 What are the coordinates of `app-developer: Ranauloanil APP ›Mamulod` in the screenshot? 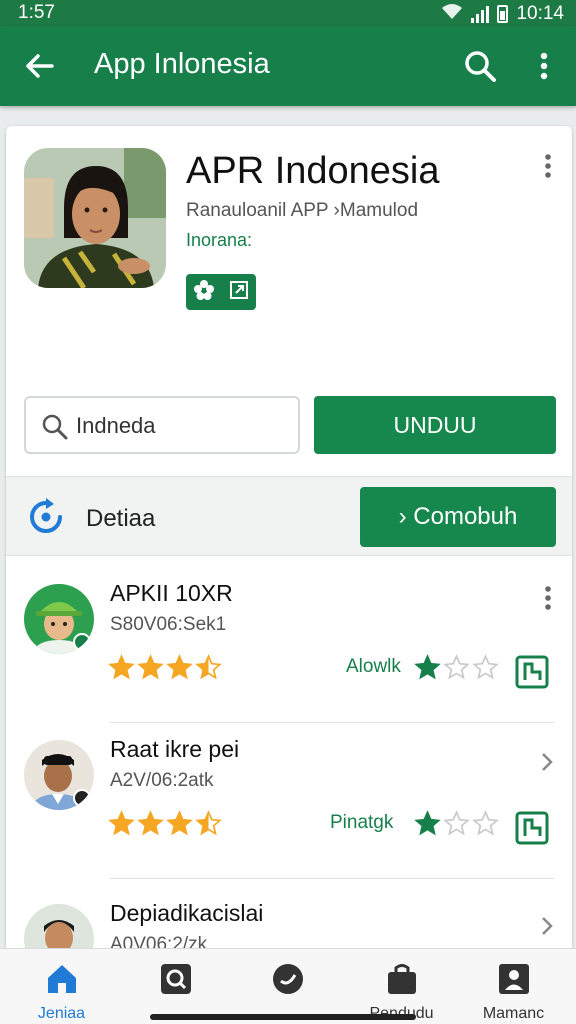 It's located at (302, 211).